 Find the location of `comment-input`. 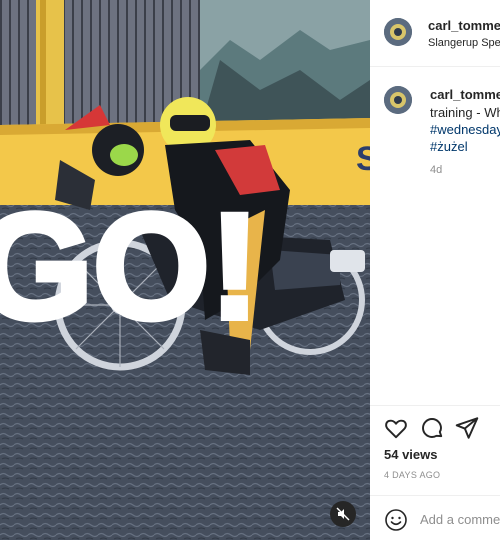

comment-input is located at coordinates (460, 519).